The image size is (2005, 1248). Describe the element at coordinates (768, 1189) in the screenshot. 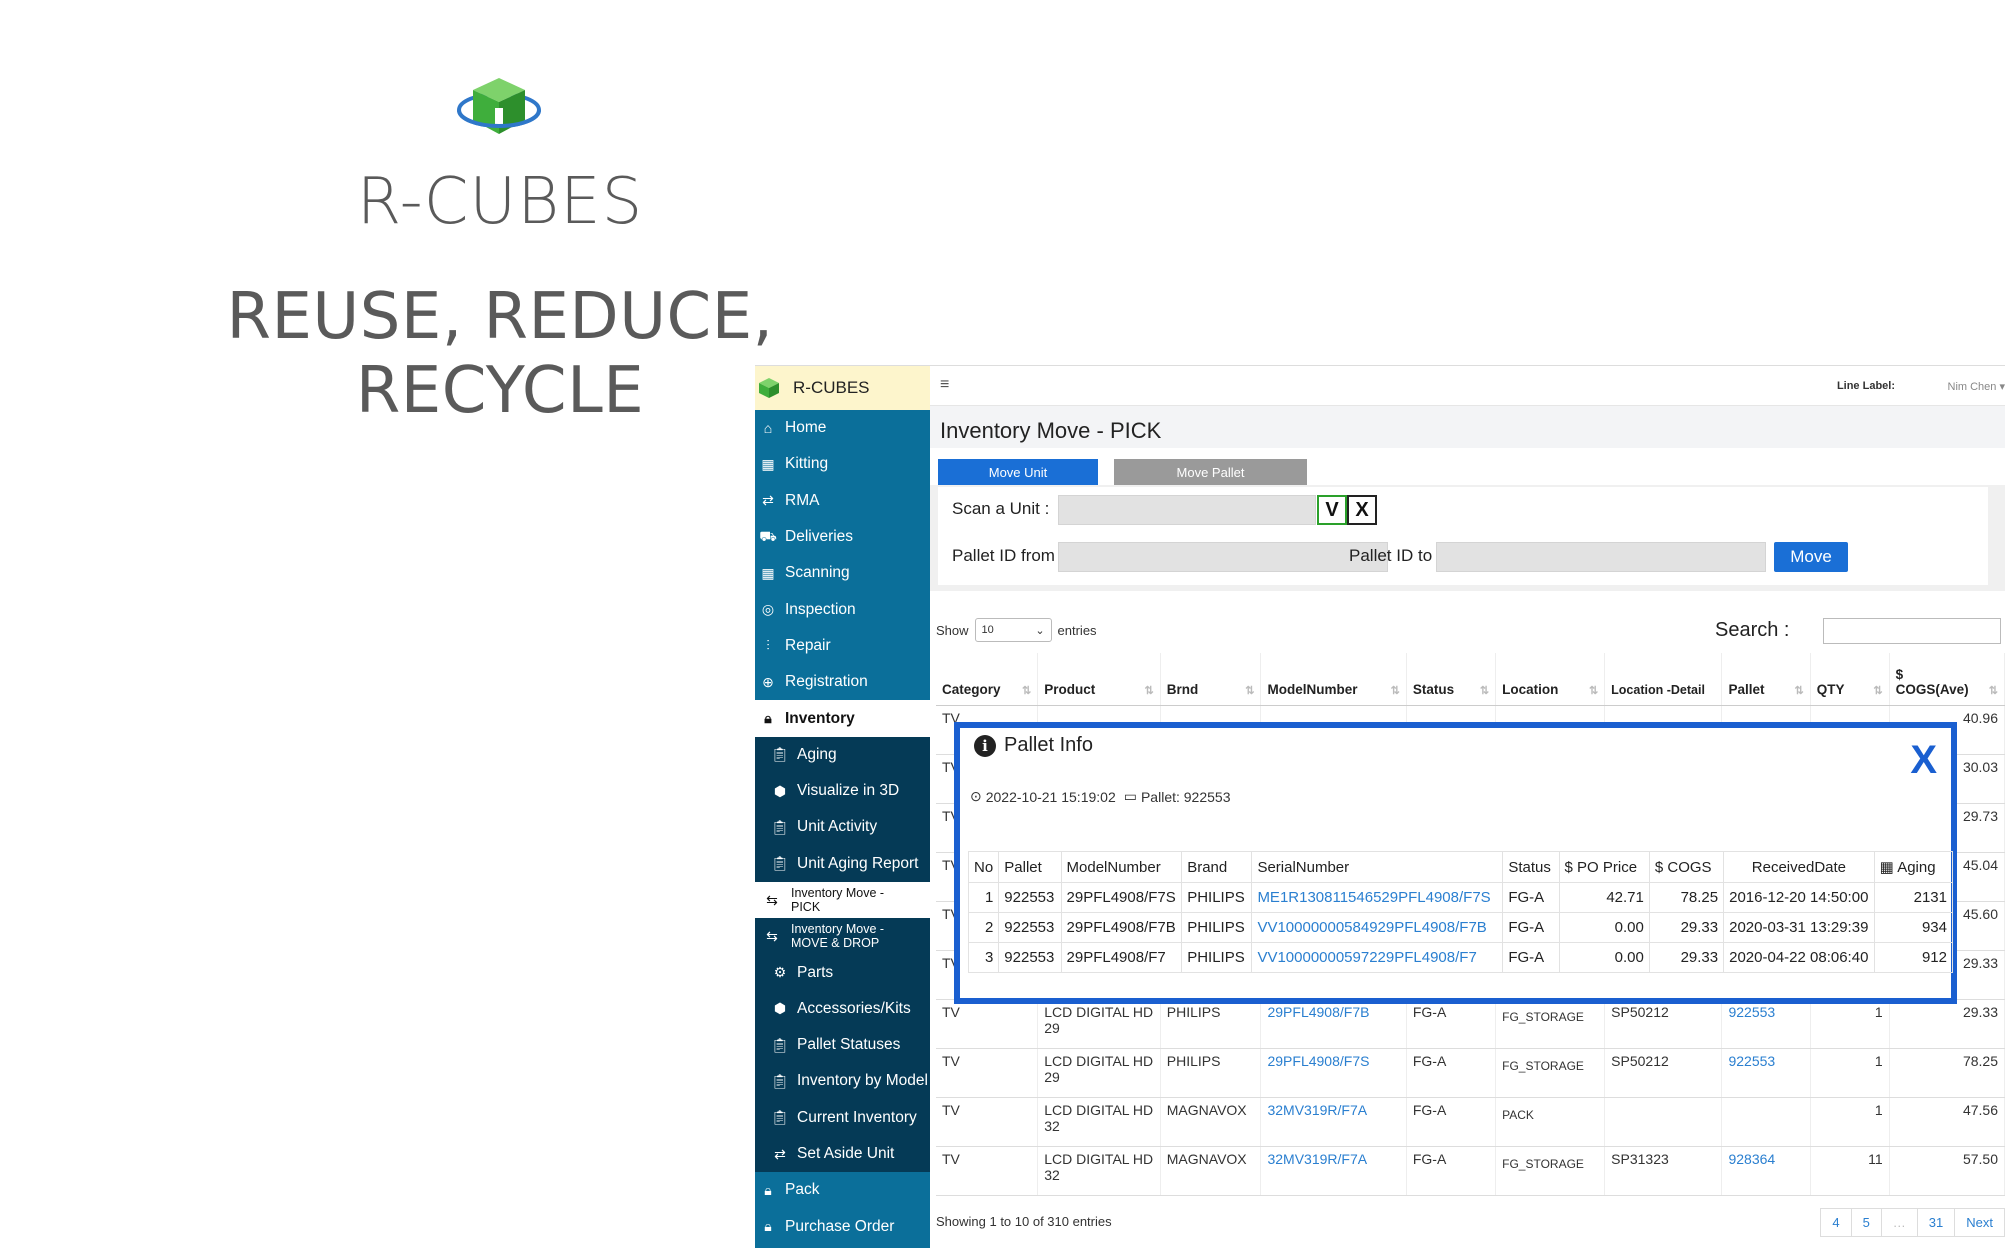

I see `lock-icon: 🔒︎` at that location.